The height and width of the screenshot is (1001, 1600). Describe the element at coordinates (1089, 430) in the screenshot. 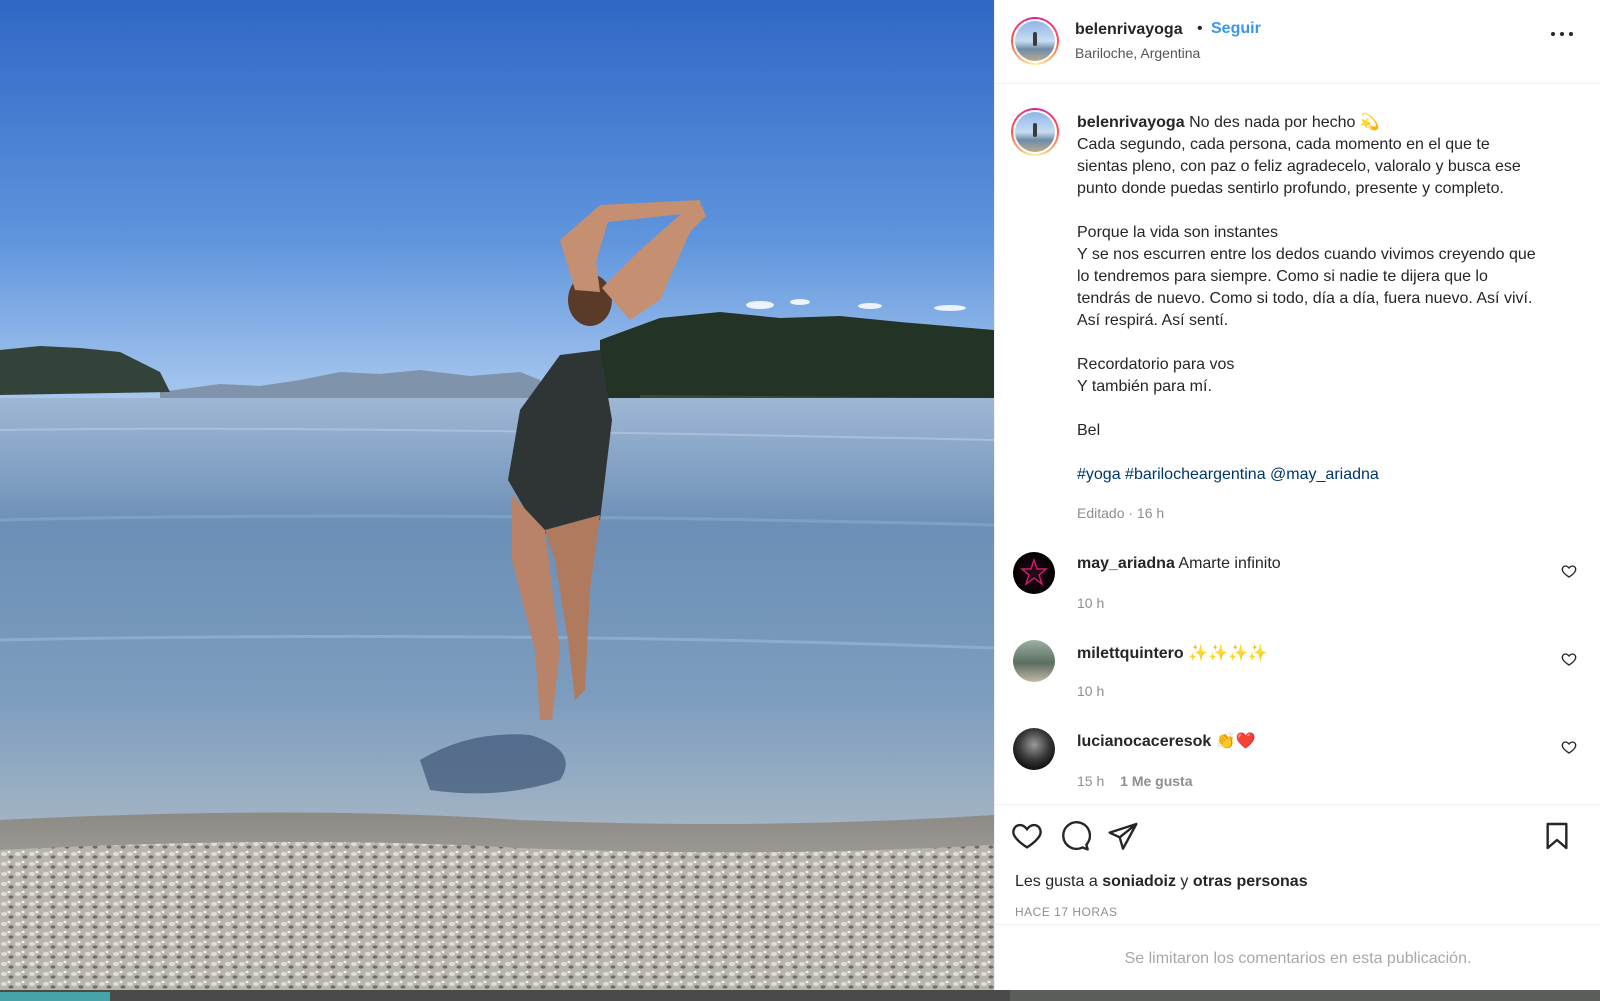

I see `caption-signature: Bel` at that location.